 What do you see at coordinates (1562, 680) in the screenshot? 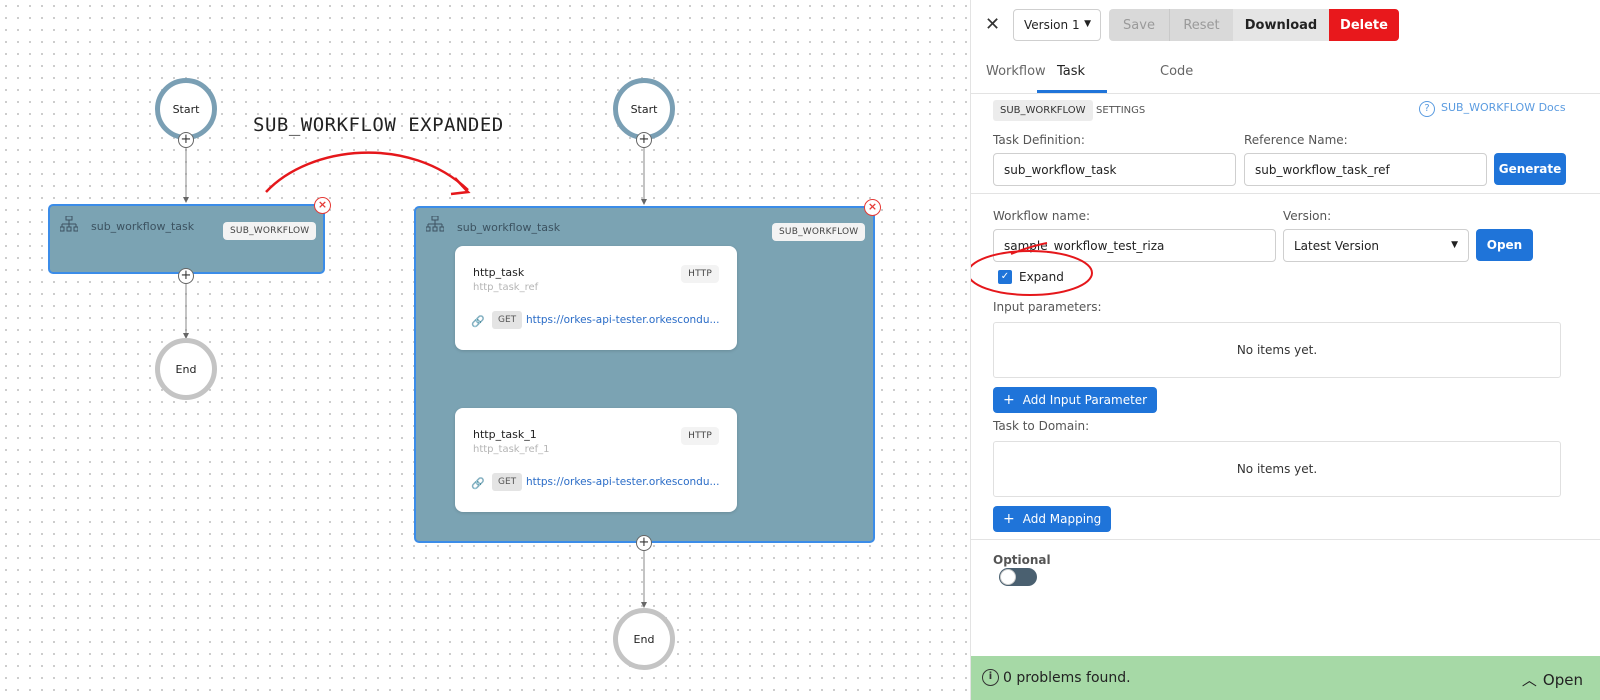
I see `open-problems-label: Open` at bounding box center [1562, 680].